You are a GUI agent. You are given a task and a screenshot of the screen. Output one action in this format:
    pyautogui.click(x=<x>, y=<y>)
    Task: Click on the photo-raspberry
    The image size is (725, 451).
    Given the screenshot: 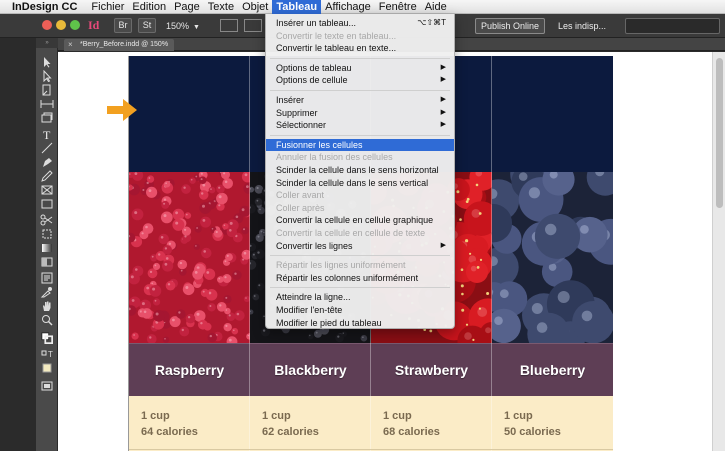 What is the action you would take?
    pyautogui.click(x=189, y=257)
    